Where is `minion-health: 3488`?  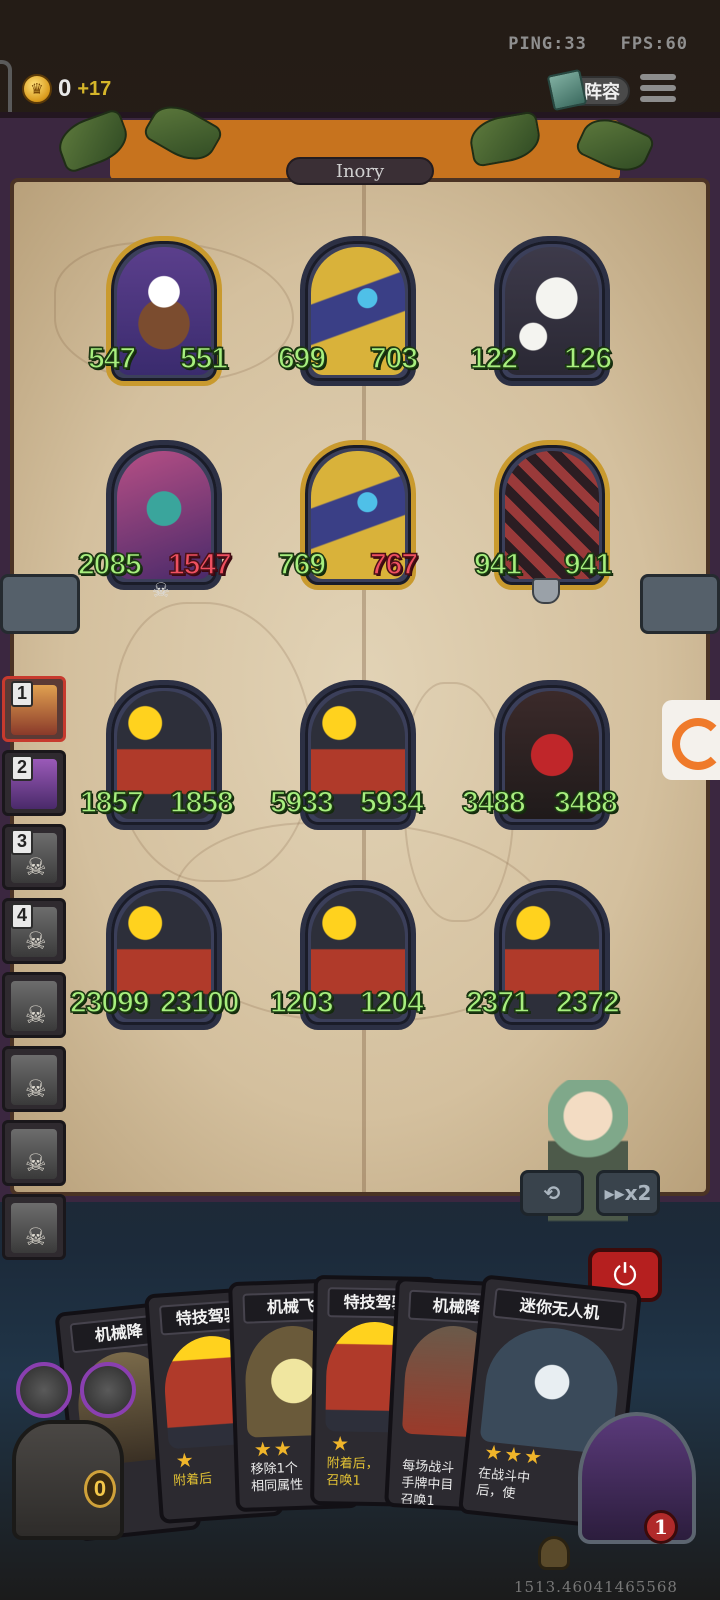 minion-health: 3488 is located at coordinates (585, 802).